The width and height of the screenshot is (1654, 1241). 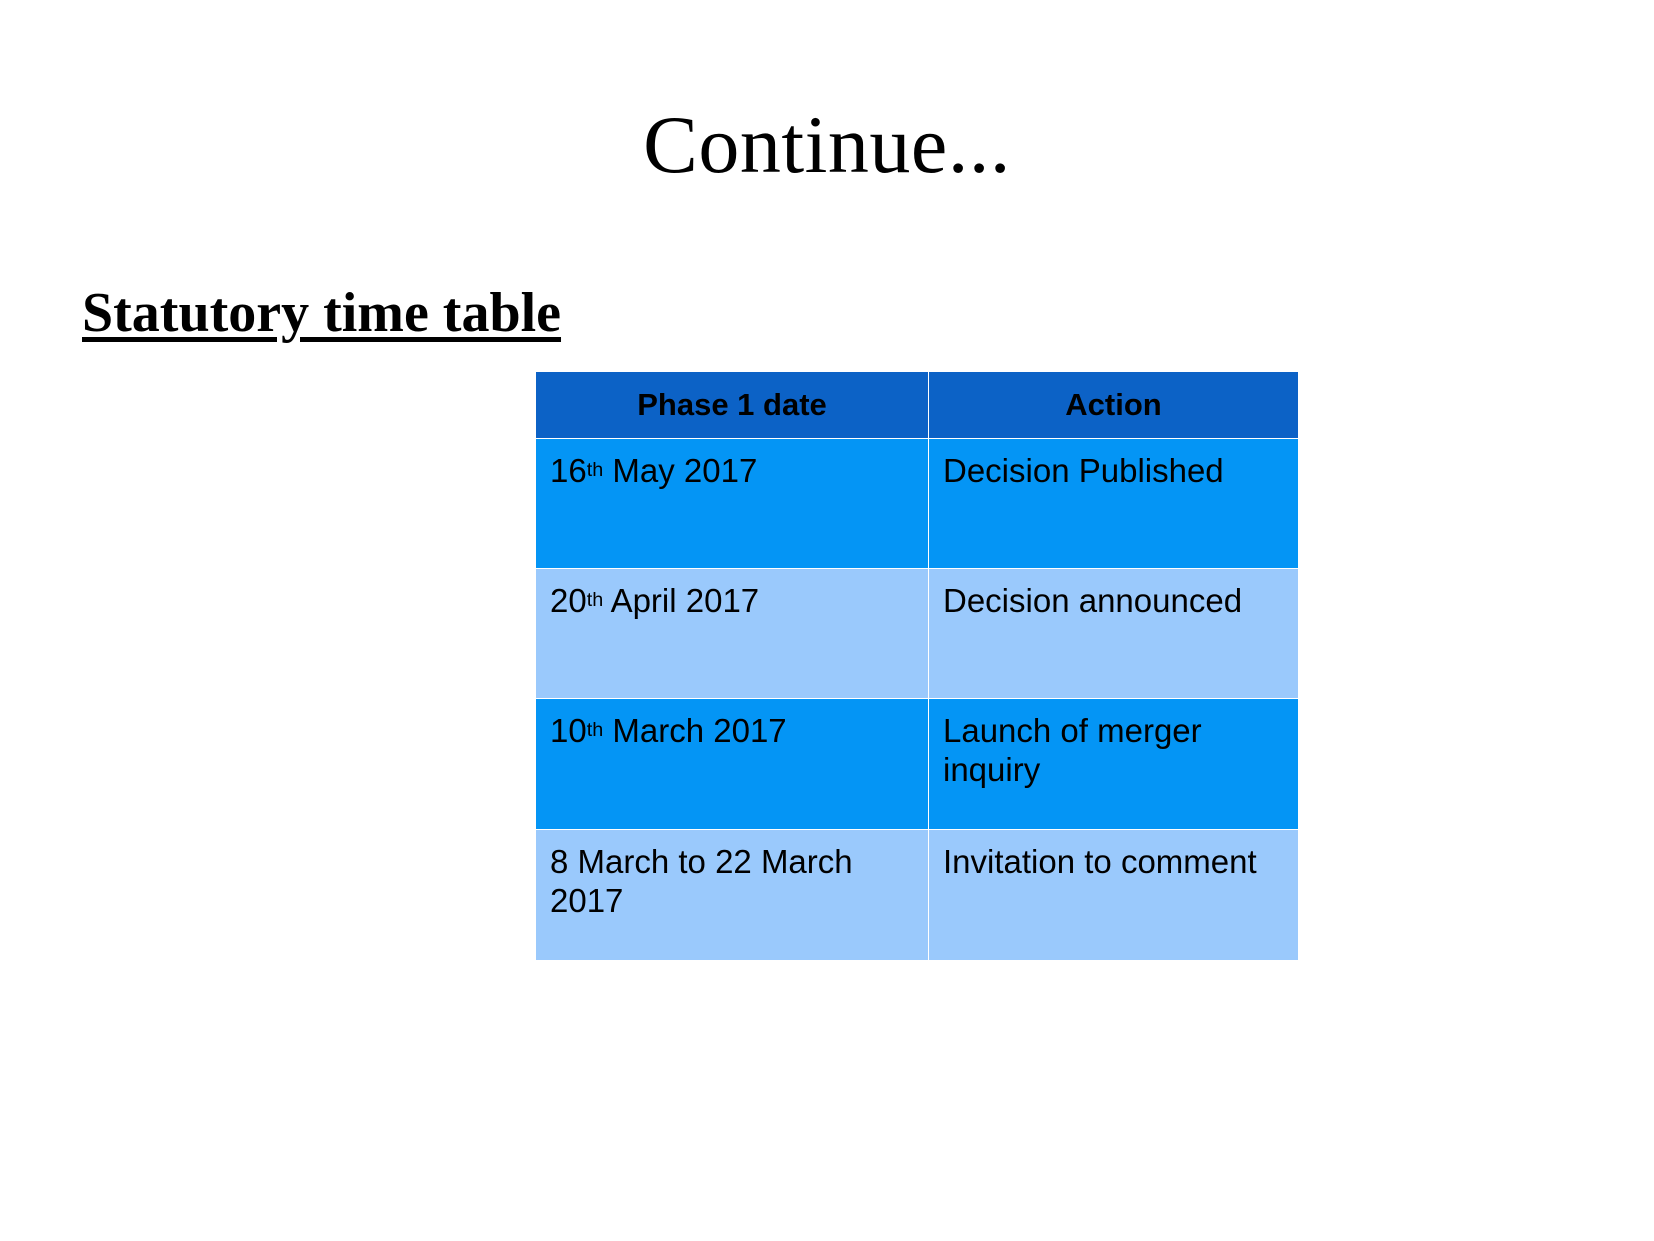 I want to click on date-number: 10, so click(x=568, y=730).